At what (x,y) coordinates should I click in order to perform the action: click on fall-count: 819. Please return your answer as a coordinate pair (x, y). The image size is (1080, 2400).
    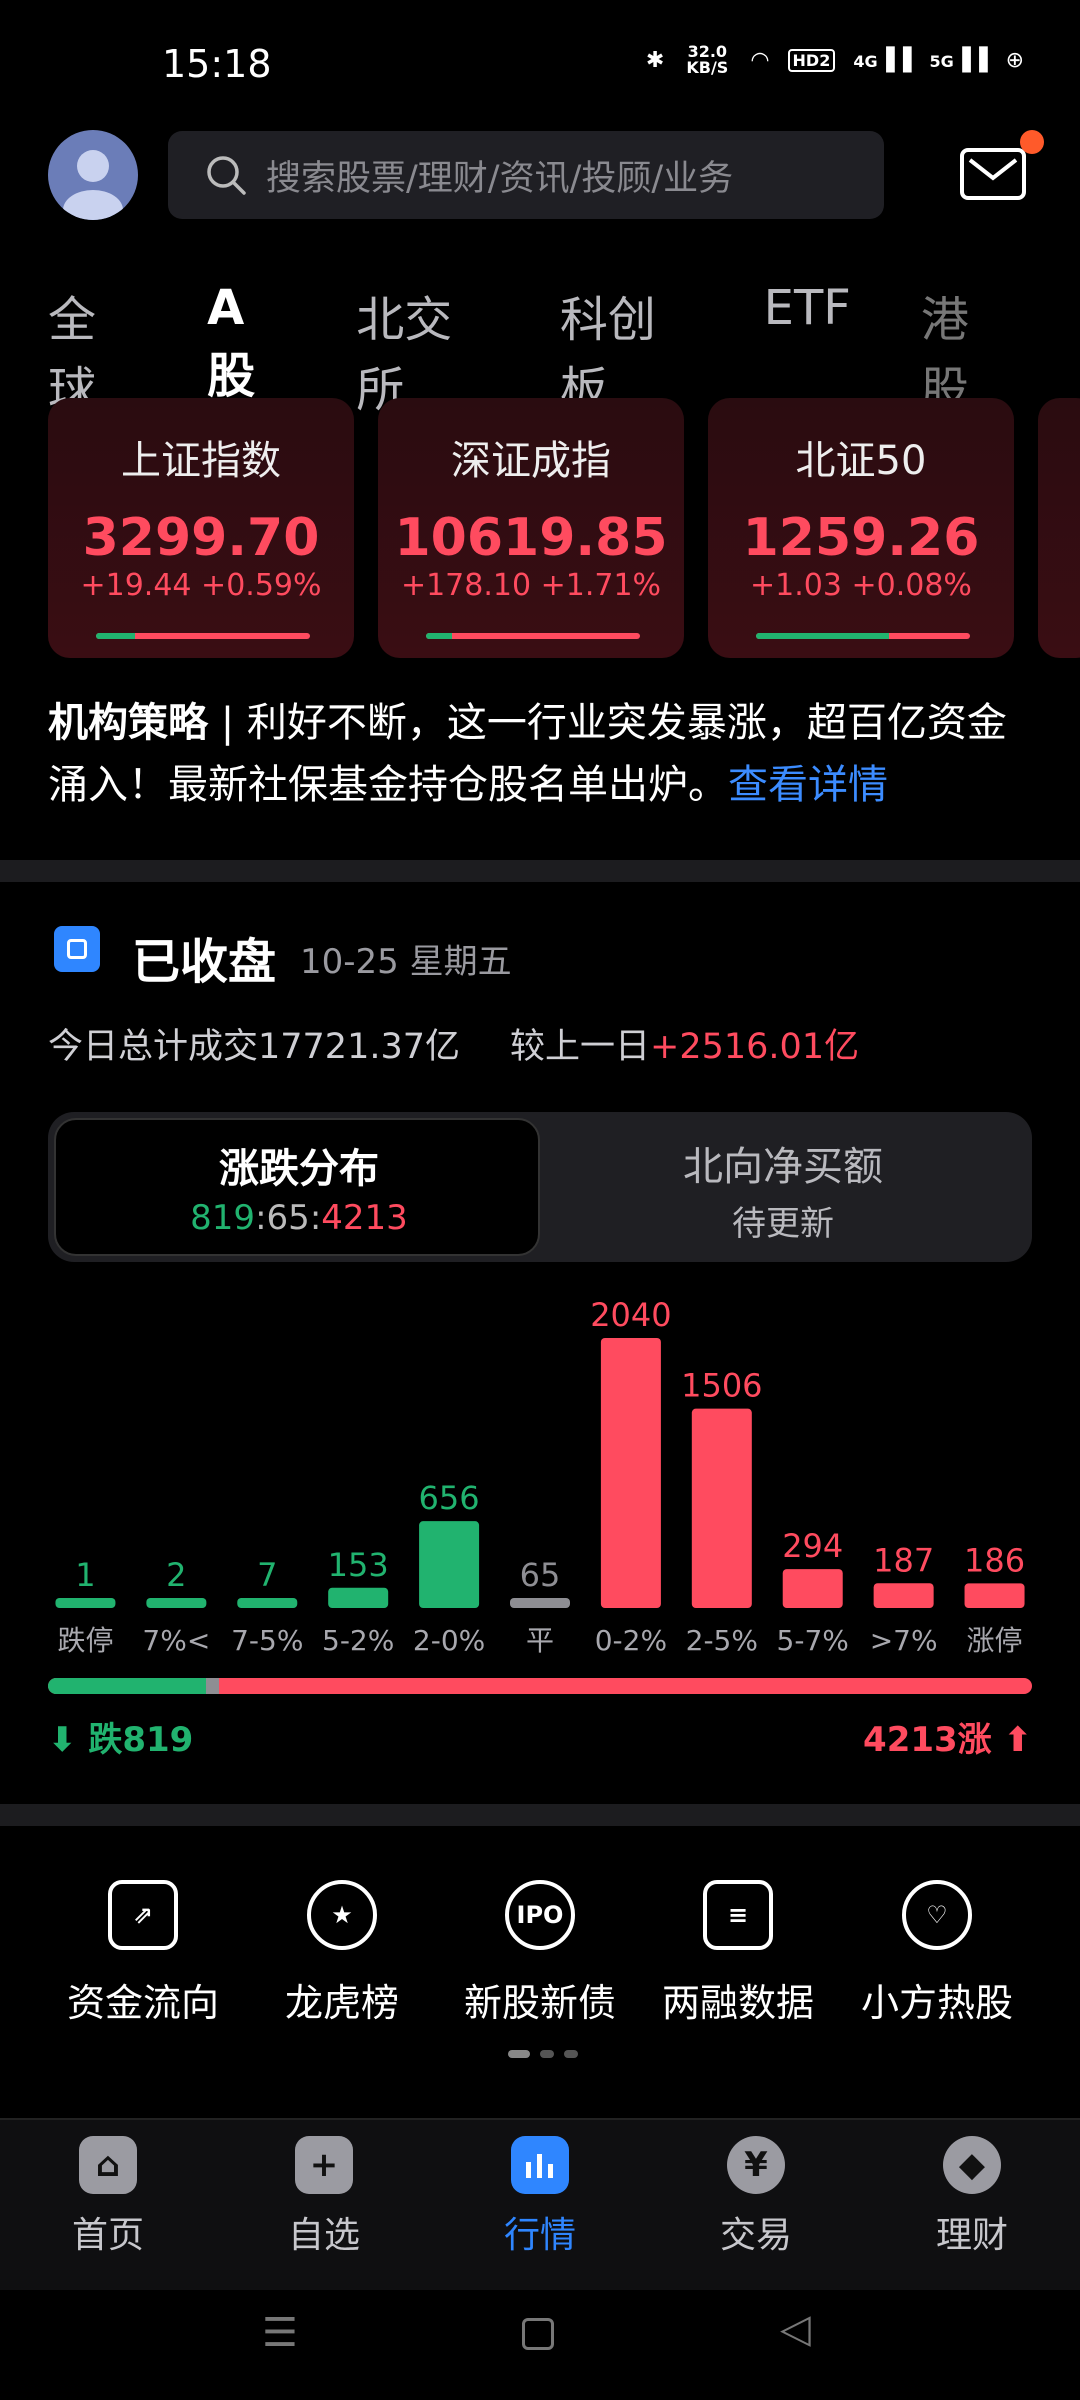
    Looking at the image, I should click on (223, 1218).